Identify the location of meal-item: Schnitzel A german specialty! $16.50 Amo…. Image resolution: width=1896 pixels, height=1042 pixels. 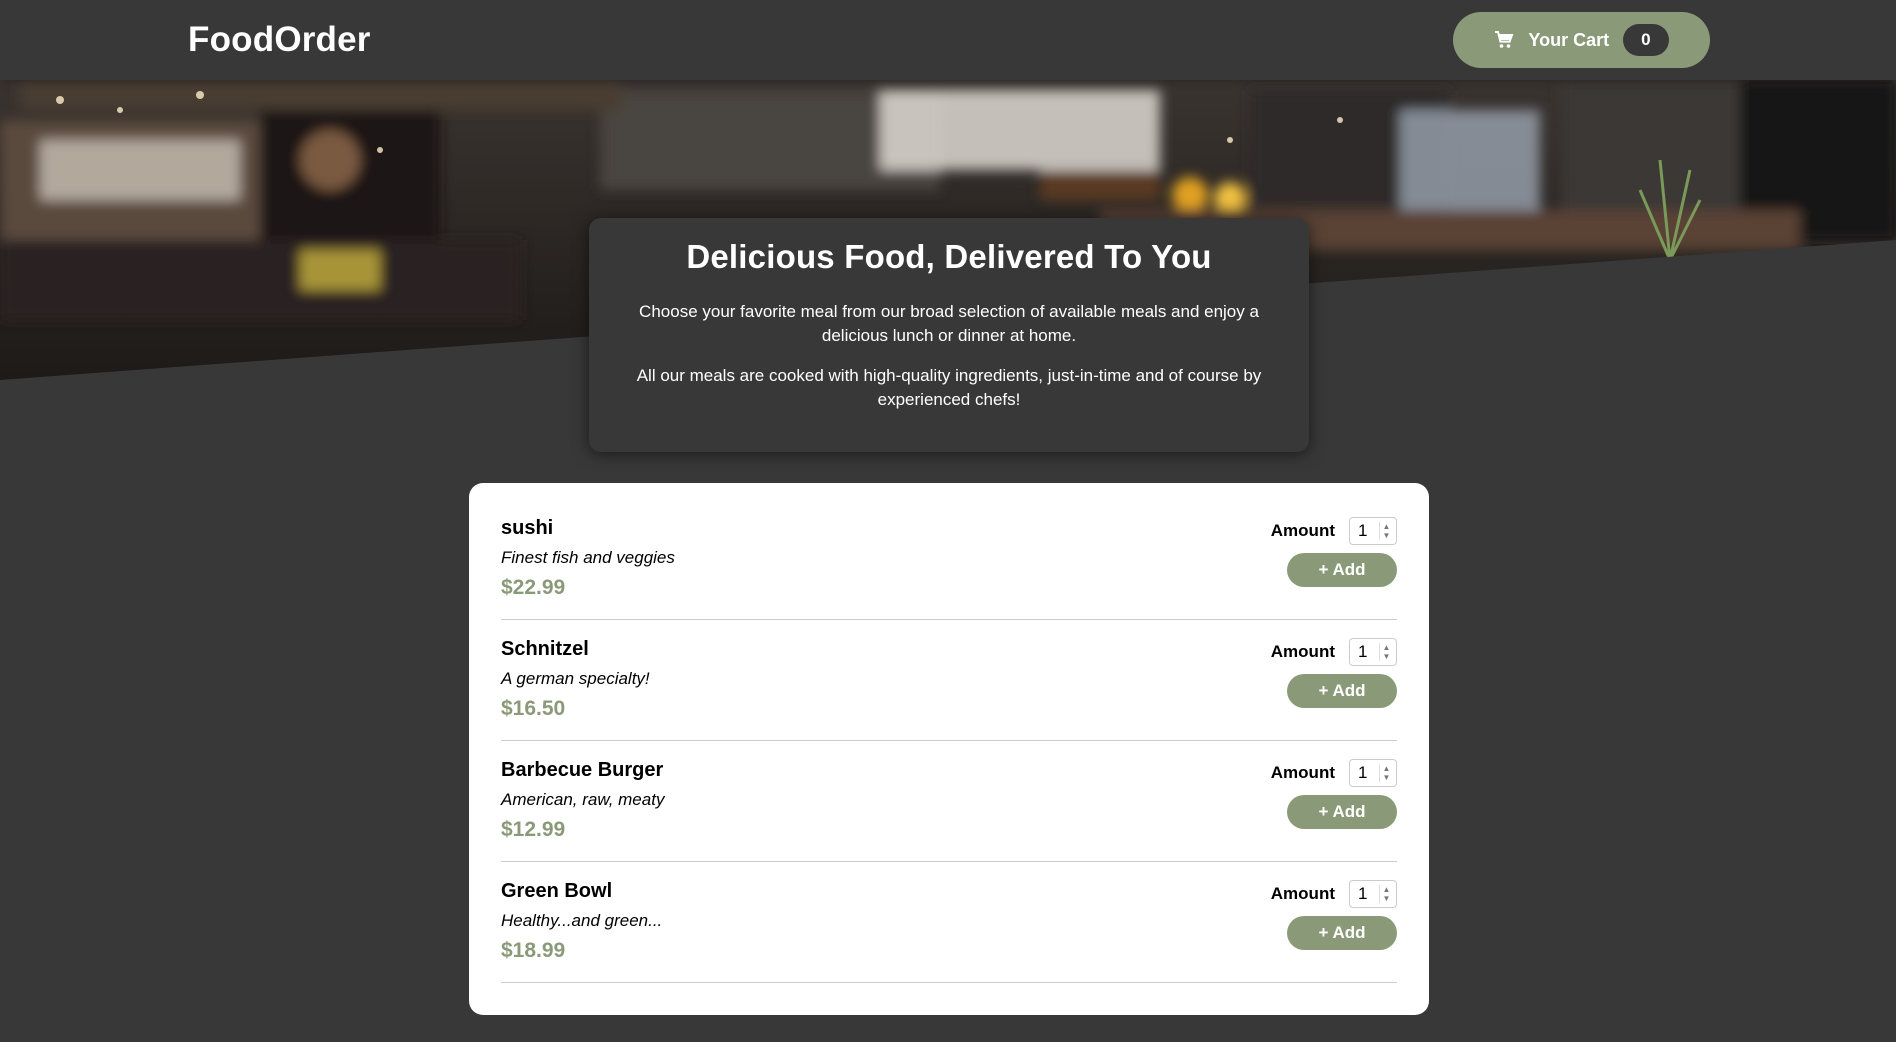
(949, 680).